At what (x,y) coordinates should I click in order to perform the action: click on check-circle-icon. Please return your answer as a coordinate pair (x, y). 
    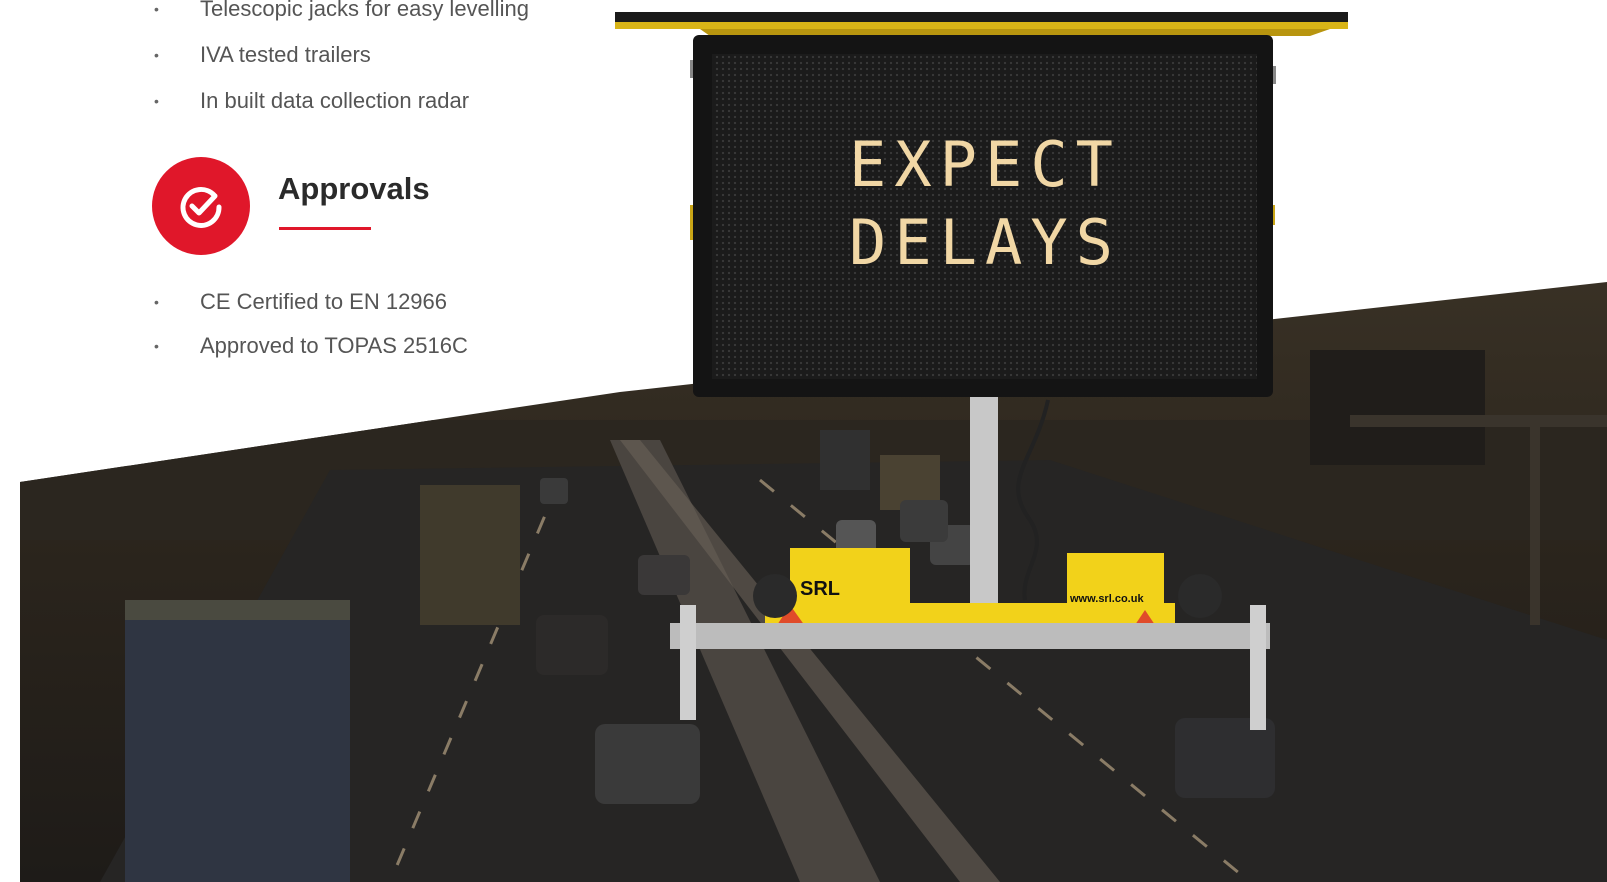
    Looking at the image, I should click on (201, 207).